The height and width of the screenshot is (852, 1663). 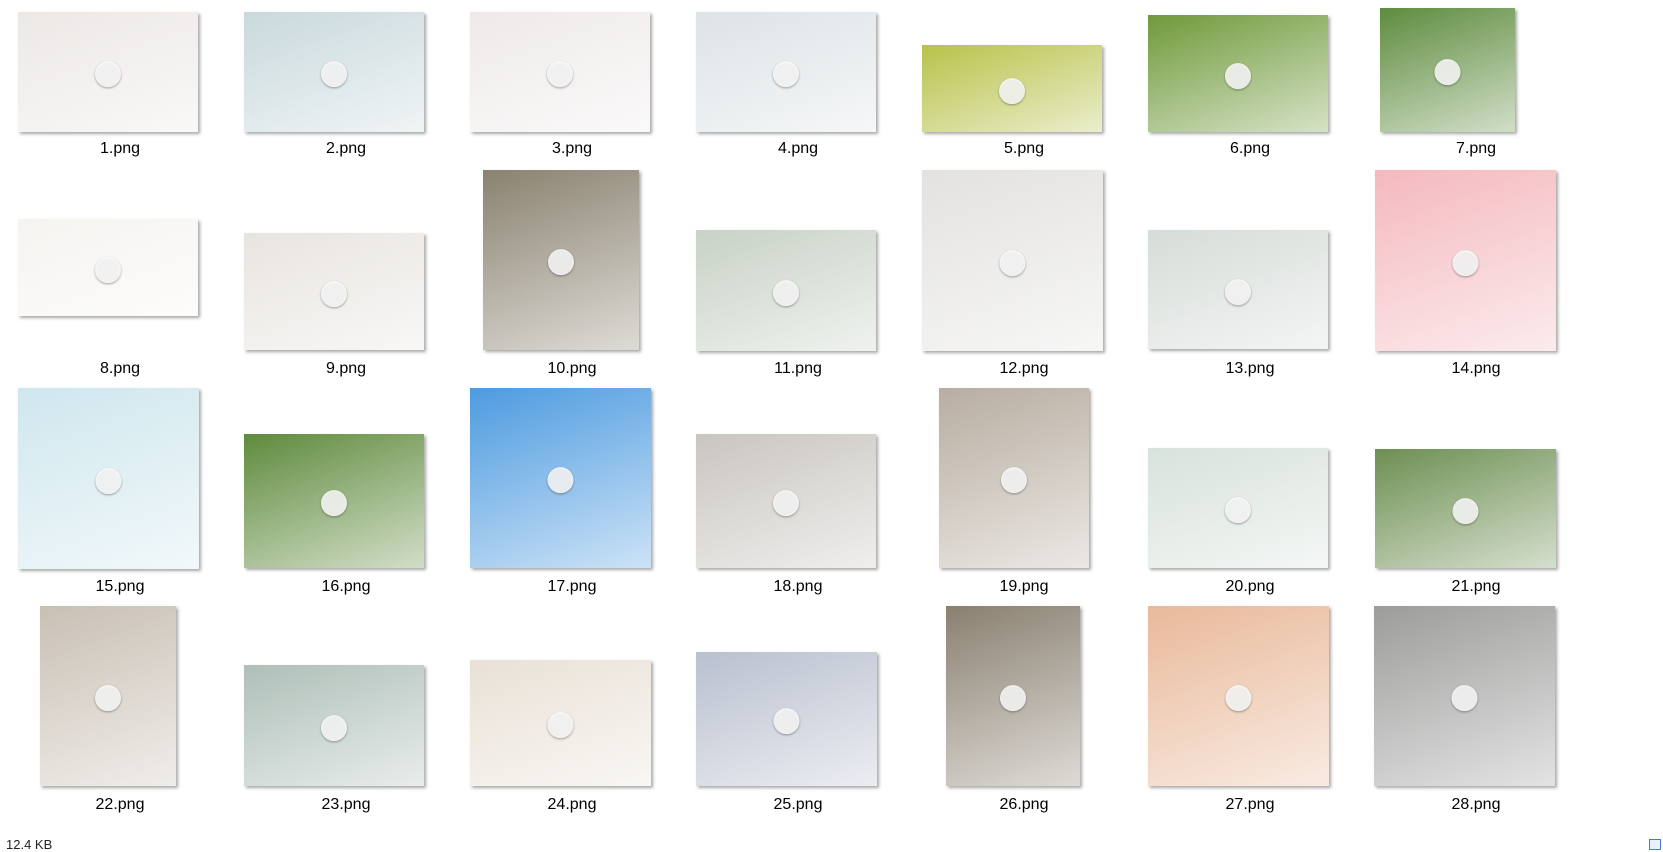 I want to click on file-name-label: 14.png, so click(x=1476, y=368).